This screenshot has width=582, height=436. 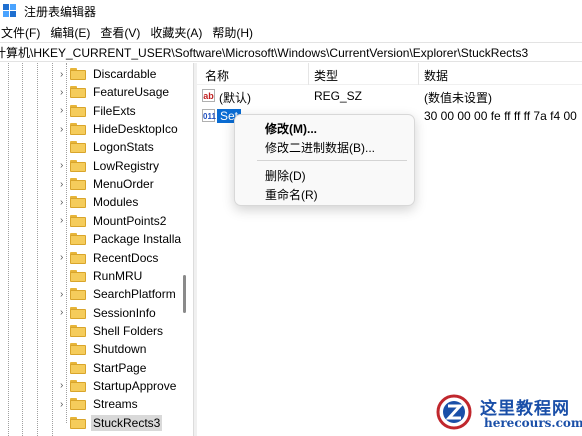 What do you see at coordinates (99, 111) in the screenshot?
I see `tree-item: › FileExts` at bounding box center [99, 111].